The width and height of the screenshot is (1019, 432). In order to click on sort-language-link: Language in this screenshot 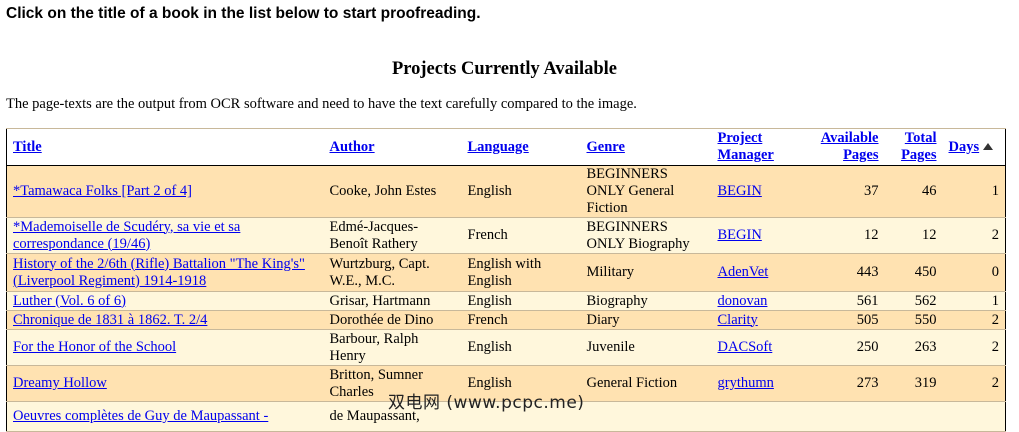, I will do `click(498, 147)`.